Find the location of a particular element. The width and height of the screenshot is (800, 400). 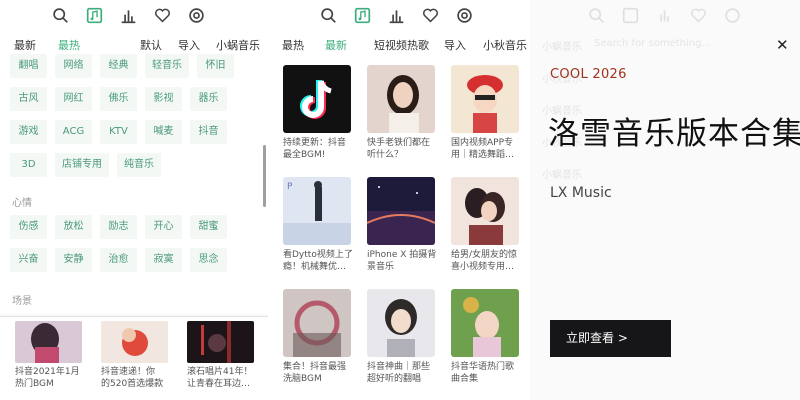

tag: 店铺专用 is located at coordinates (82, 165).